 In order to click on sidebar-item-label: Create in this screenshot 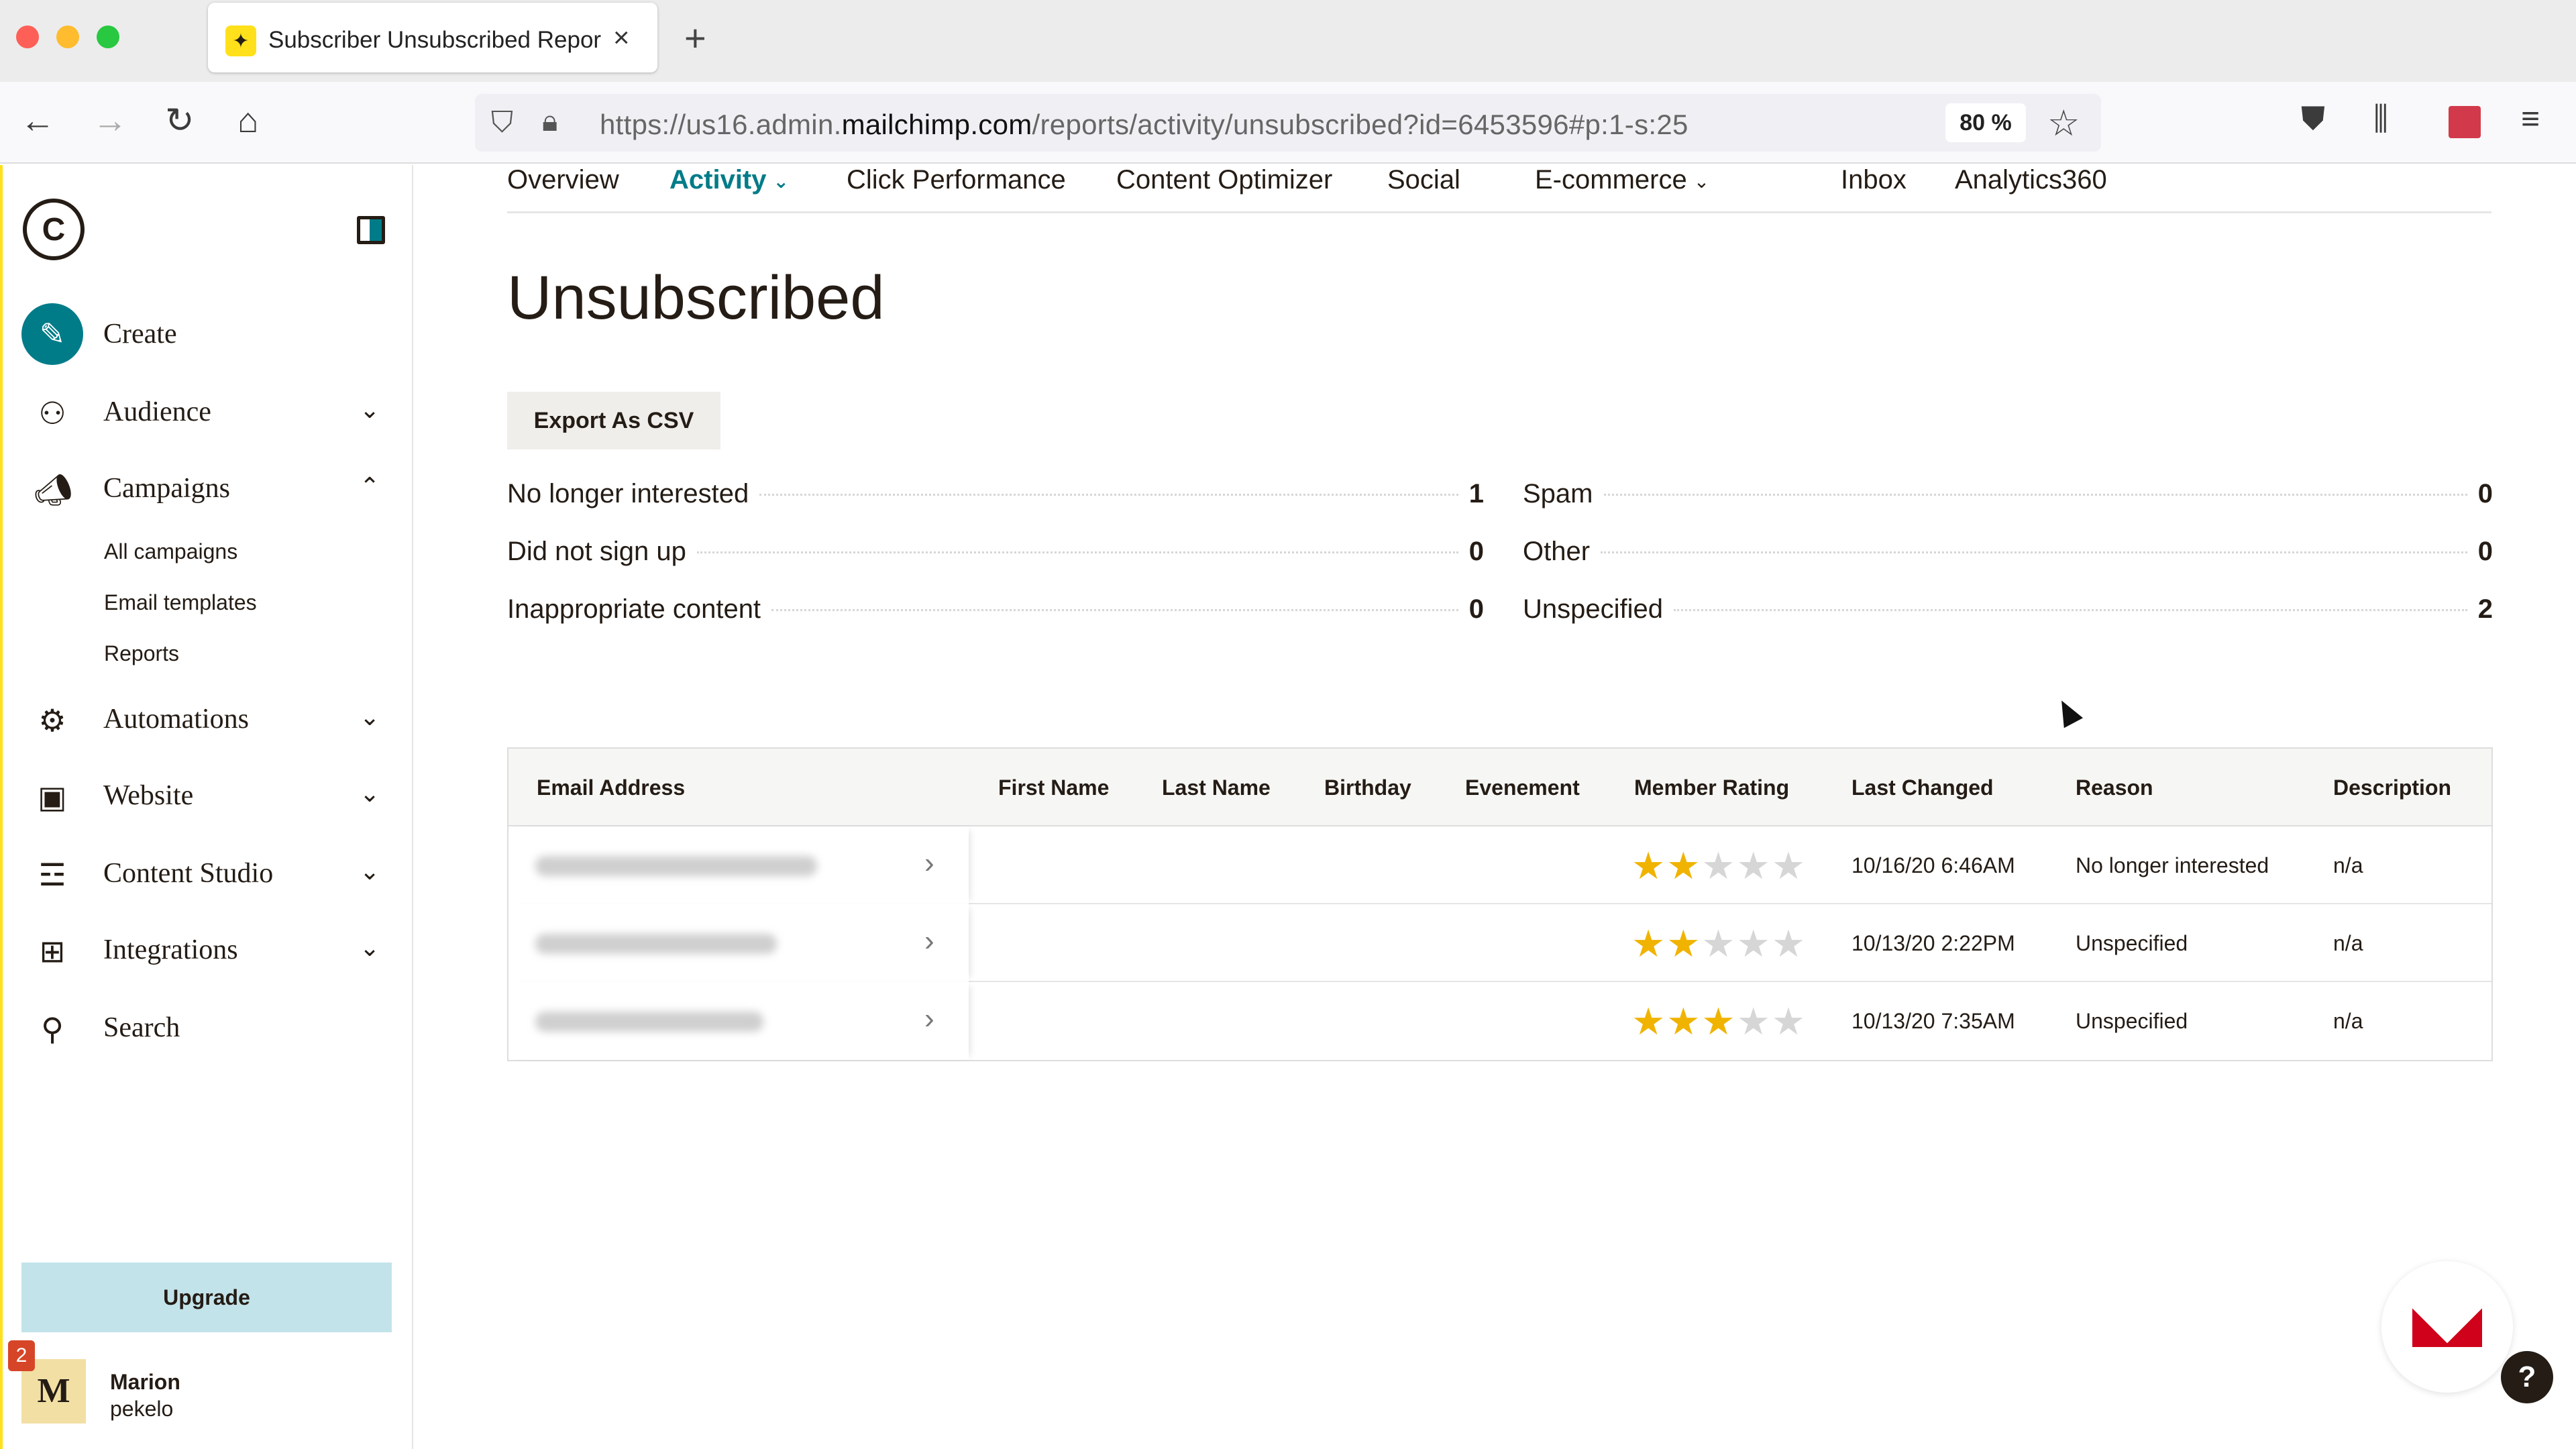, I will do `click(140, 334)`.